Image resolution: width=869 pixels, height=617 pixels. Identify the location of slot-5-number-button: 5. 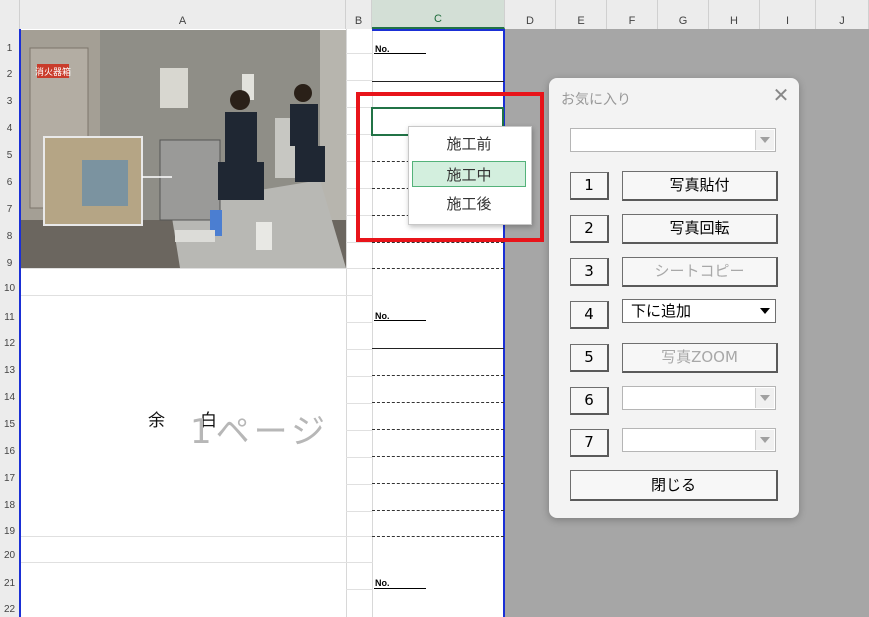
(589, 358).